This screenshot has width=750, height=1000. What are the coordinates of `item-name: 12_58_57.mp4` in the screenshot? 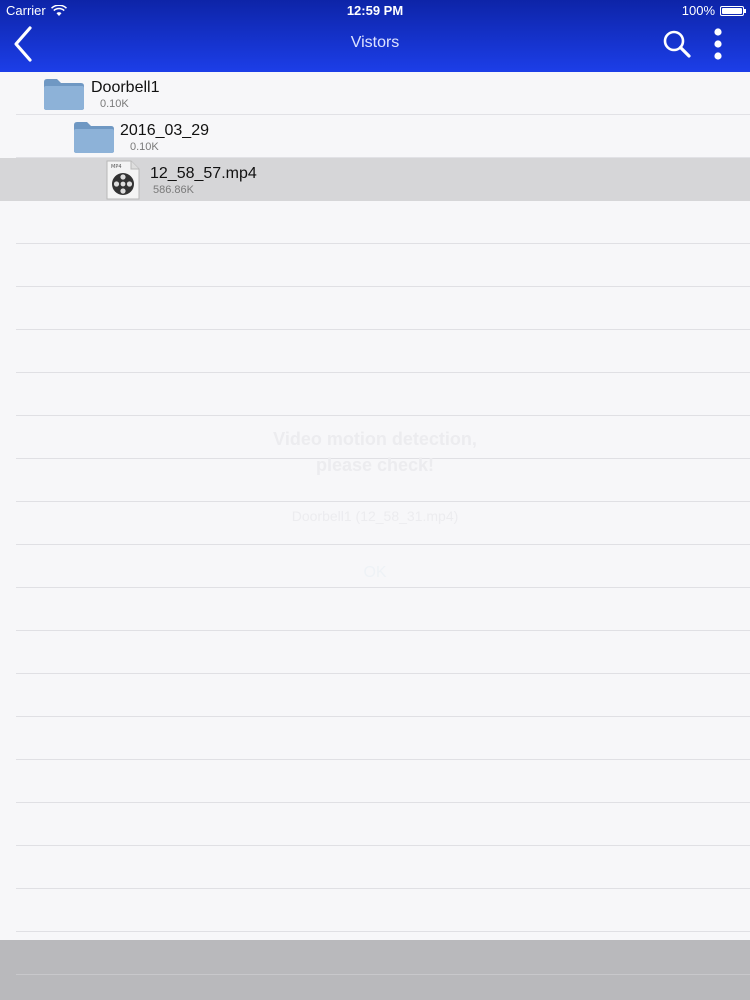 It's located at (203, 173).